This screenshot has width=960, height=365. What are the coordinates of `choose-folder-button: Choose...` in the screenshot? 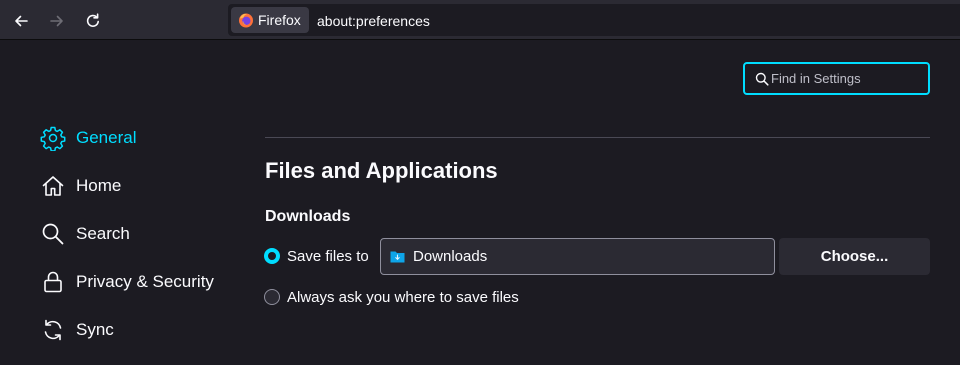 It's located at (854, 256).